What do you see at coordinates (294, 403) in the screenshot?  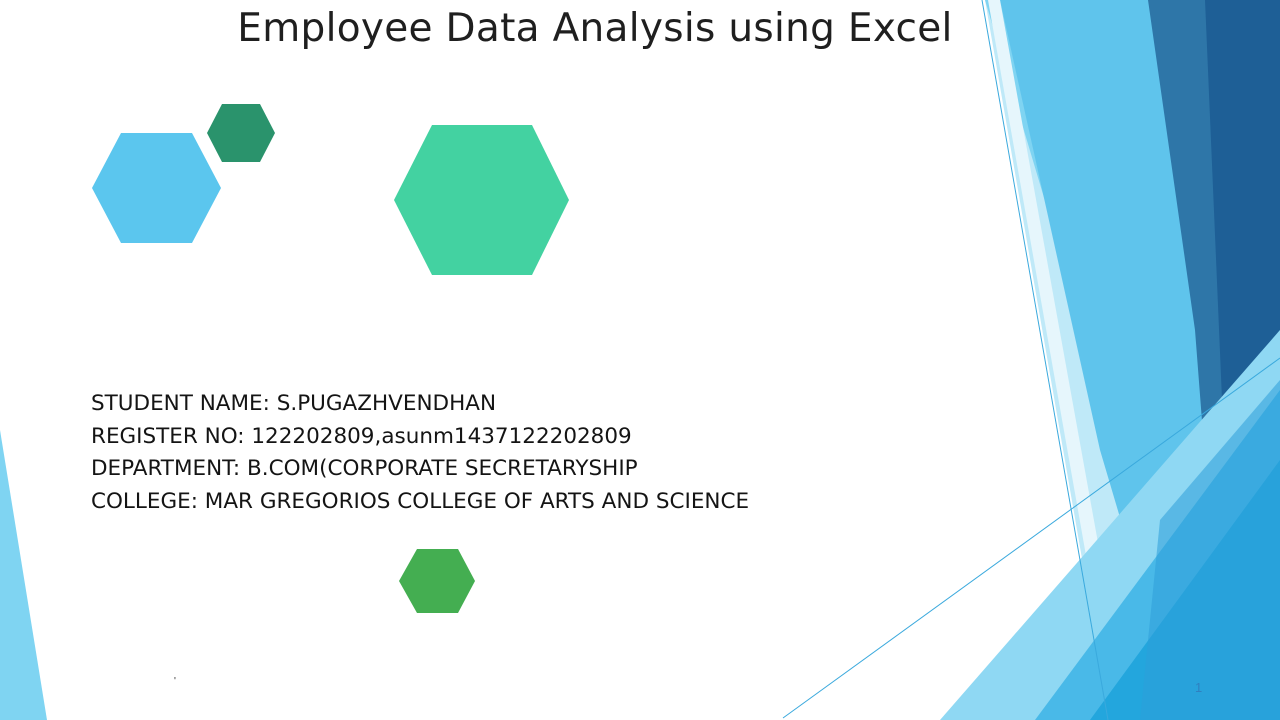 I see `student-name-line: STUDENT NAME: S.PUGAZHVENDHAN` at bounding box center [294, 403].